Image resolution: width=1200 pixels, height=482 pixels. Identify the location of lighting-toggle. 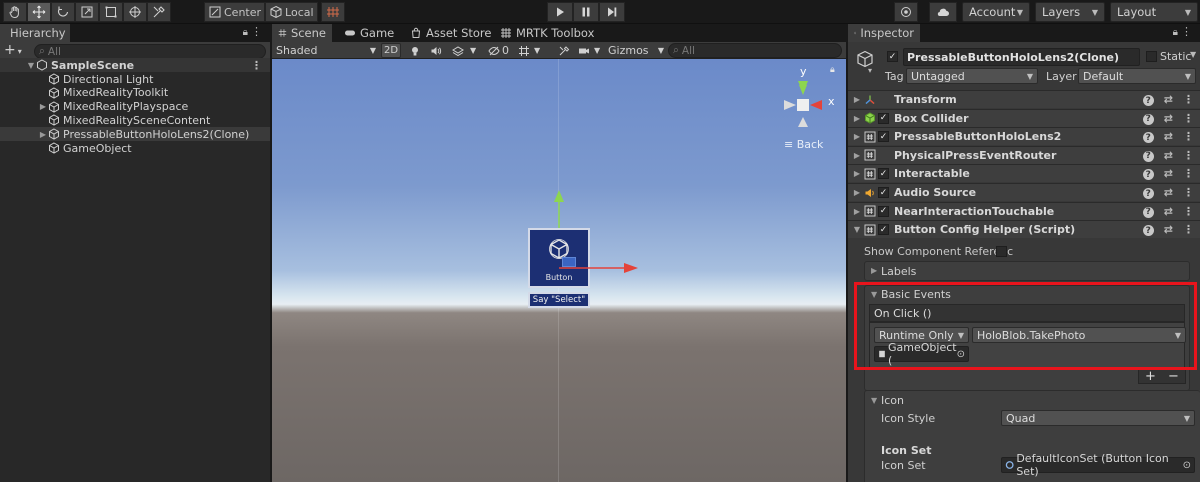
(415, 50).